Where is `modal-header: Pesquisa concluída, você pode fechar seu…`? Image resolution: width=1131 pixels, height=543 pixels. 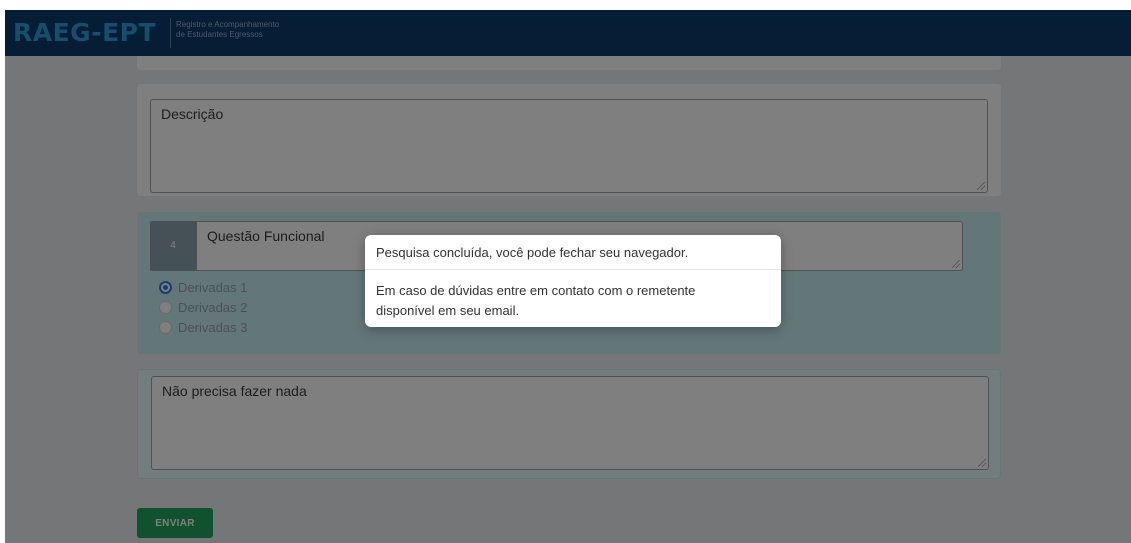 modal-header: Pesquisa concluída, você pode fechar seu… is located at coordinates (573, 252).